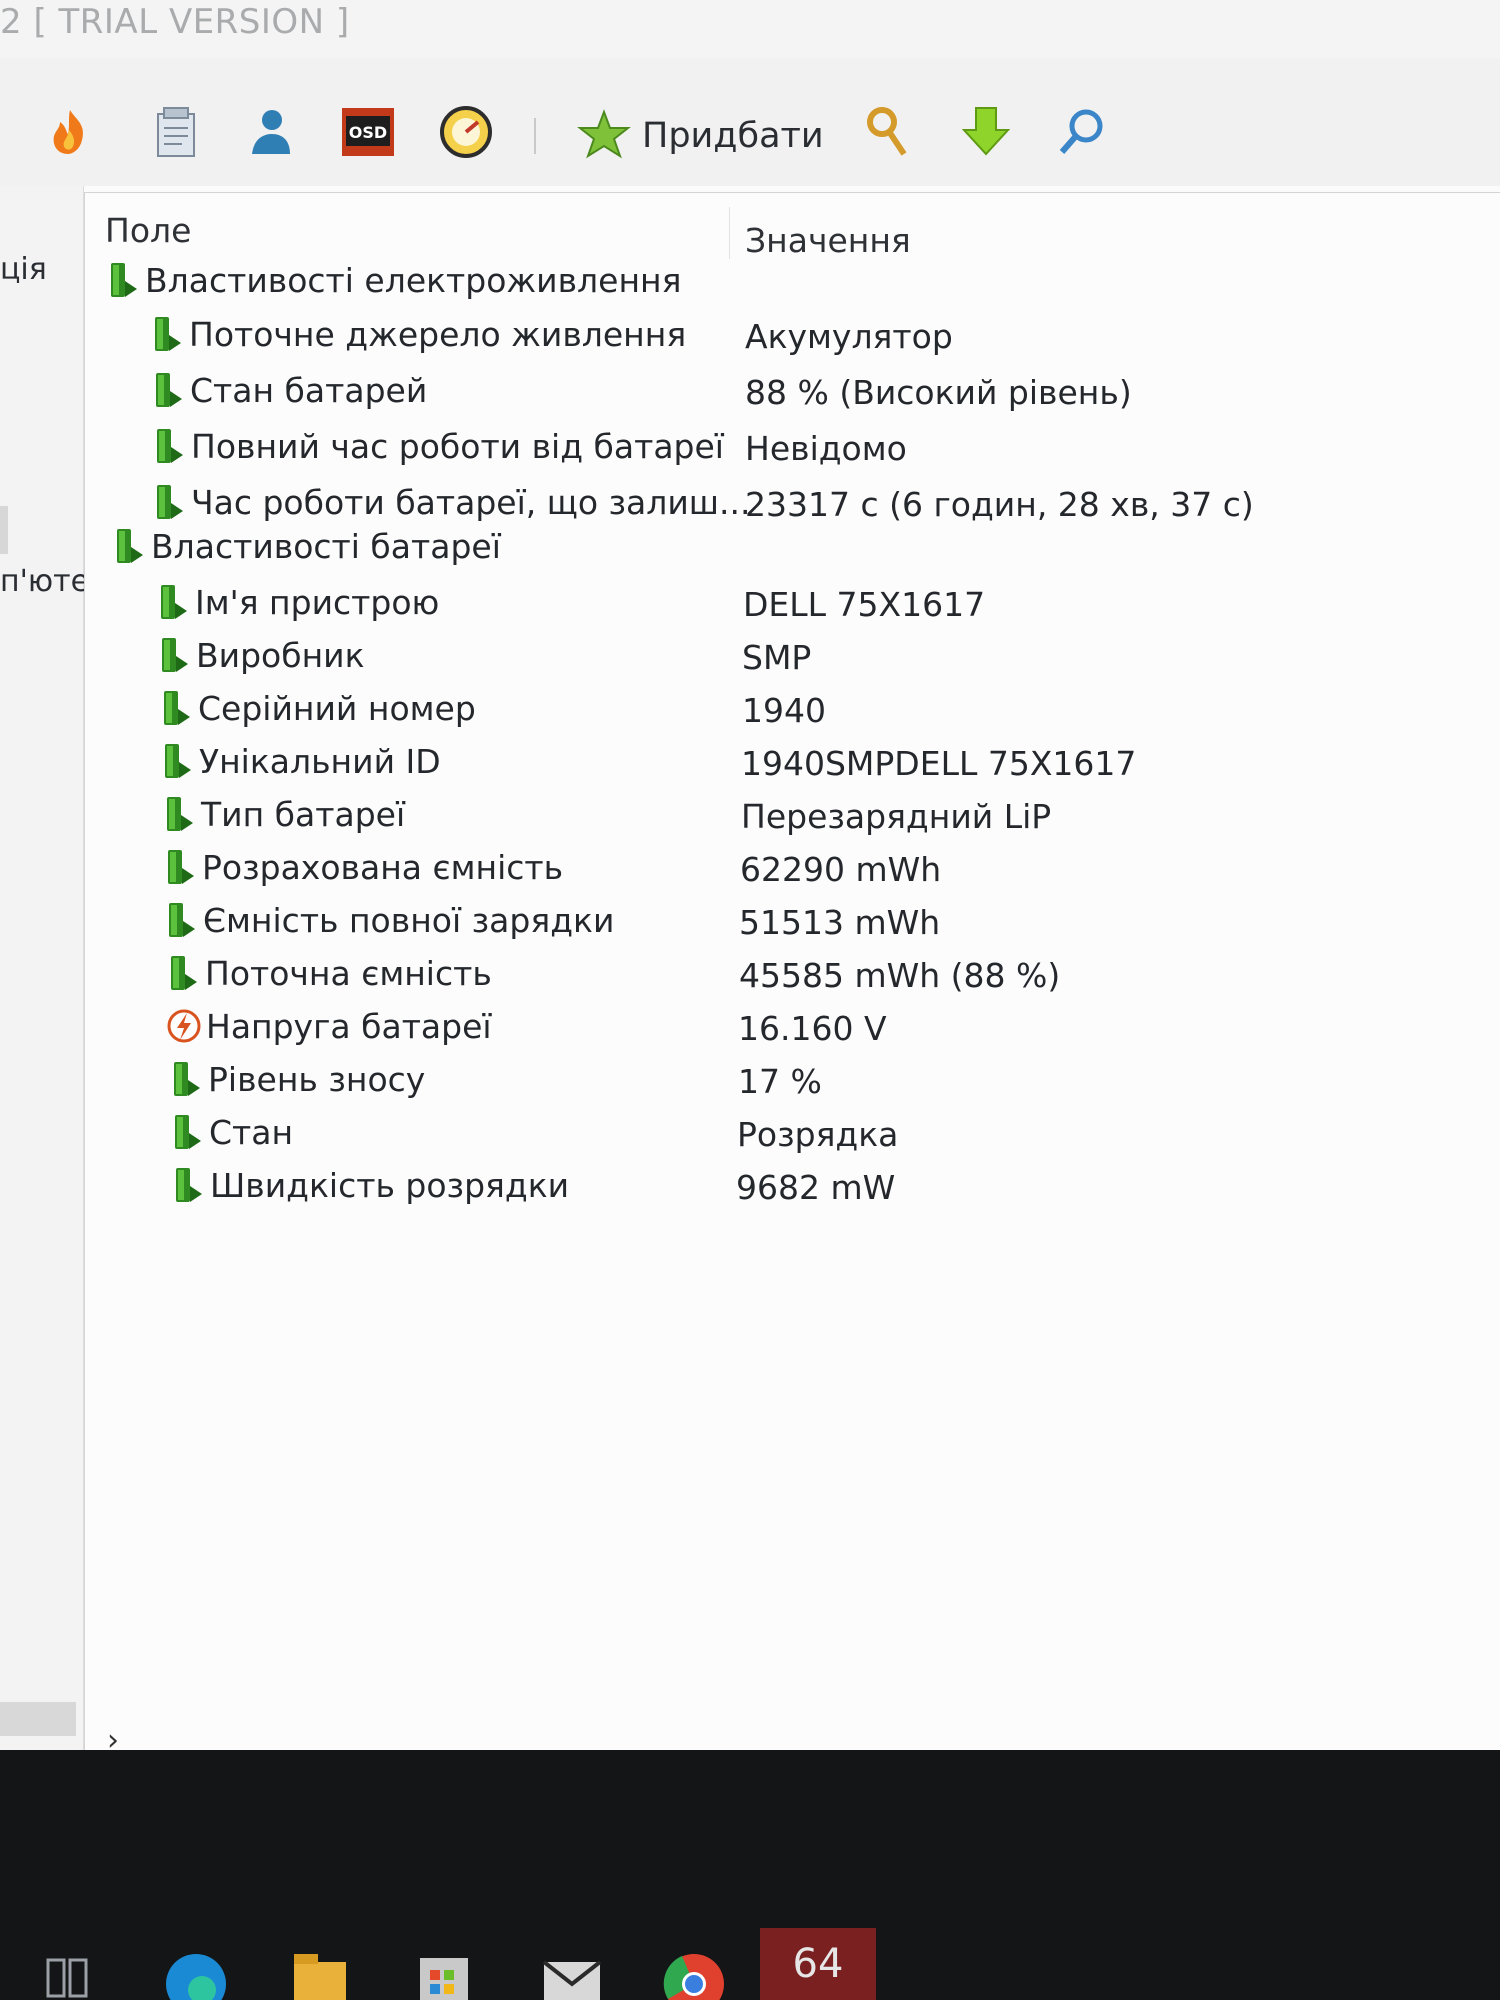  I want to click on field-label: Ім'я пристрою, so click(317, 602).